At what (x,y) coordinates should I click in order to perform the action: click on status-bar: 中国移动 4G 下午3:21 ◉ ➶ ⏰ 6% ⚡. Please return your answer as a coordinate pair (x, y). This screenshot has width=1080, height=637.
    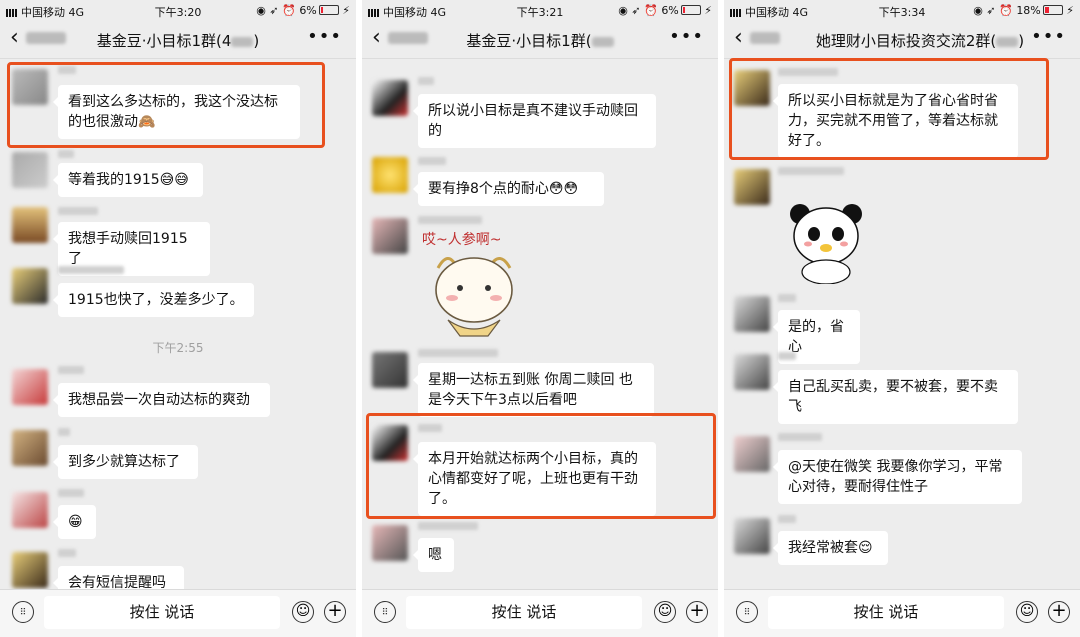
    Looking at the image, I should click on (540, 11).